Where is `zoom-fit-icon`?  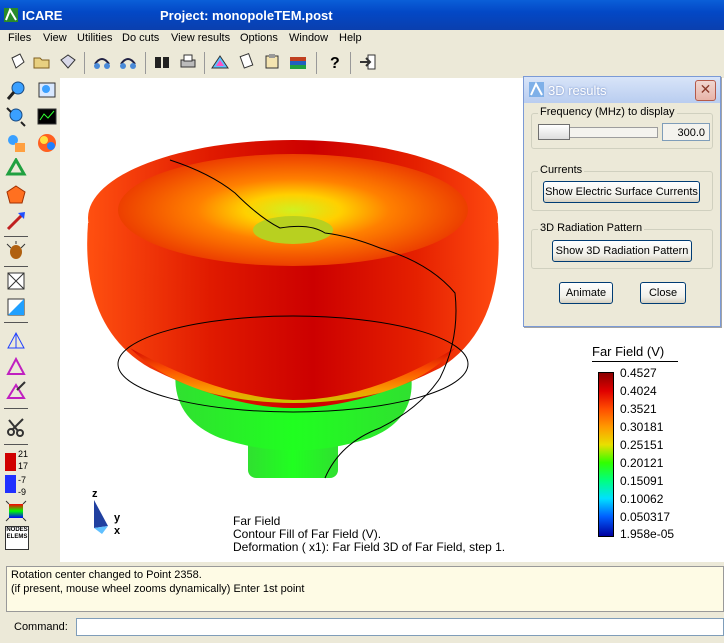 zoom-fit-icon is located at coordinates (16, 143).